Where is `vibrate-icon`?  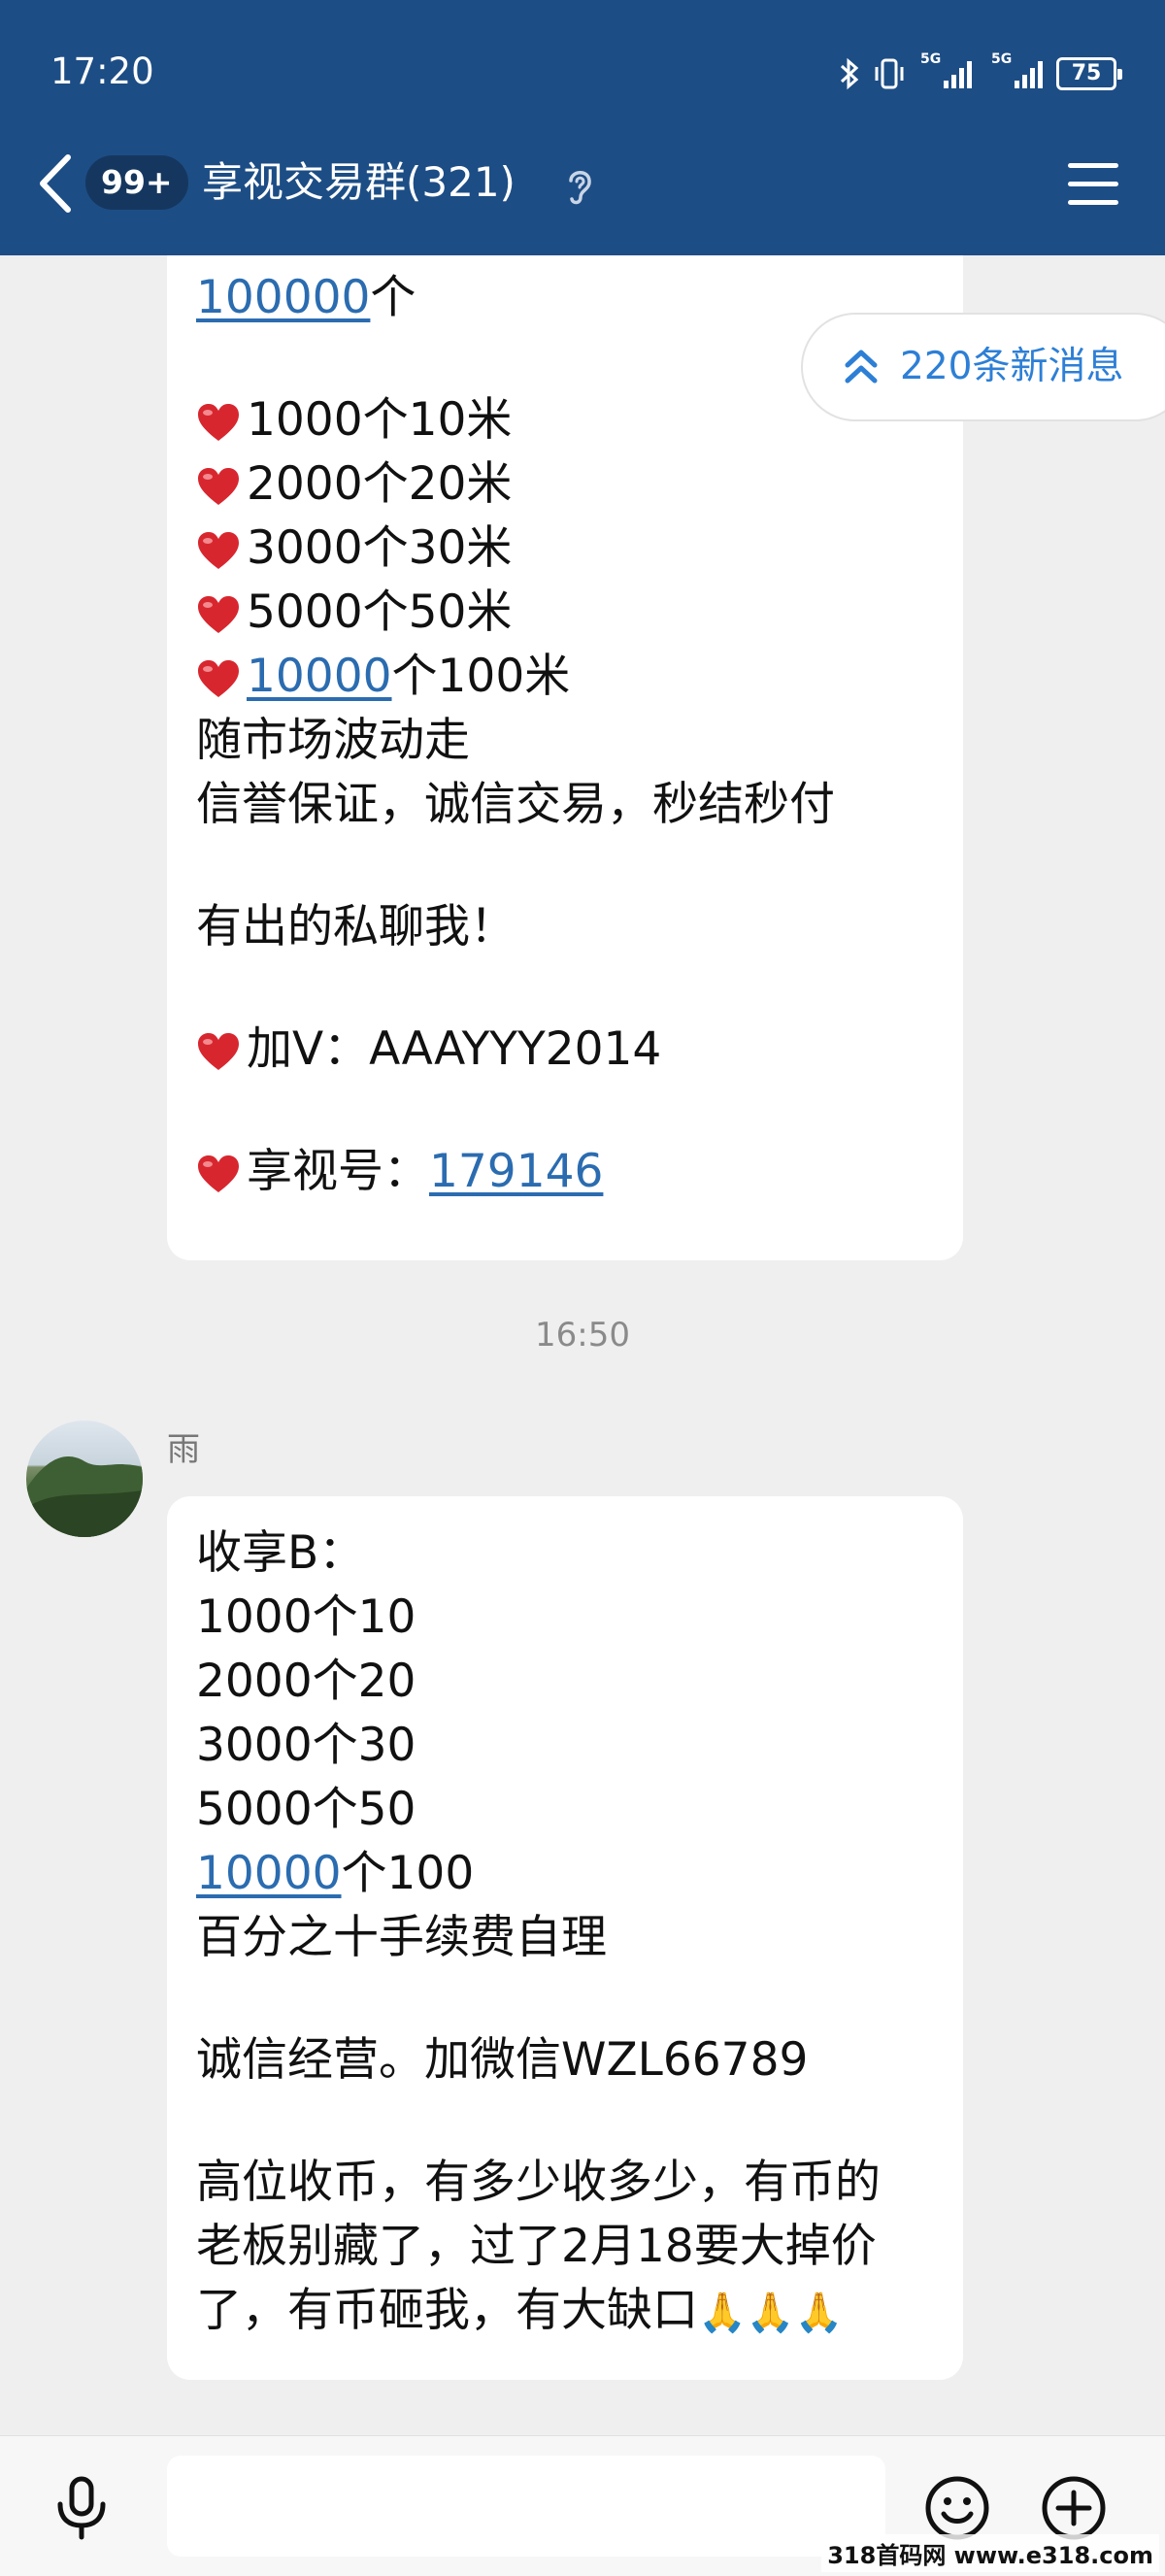
vibrate-icon is located at coordinates (889, 73).